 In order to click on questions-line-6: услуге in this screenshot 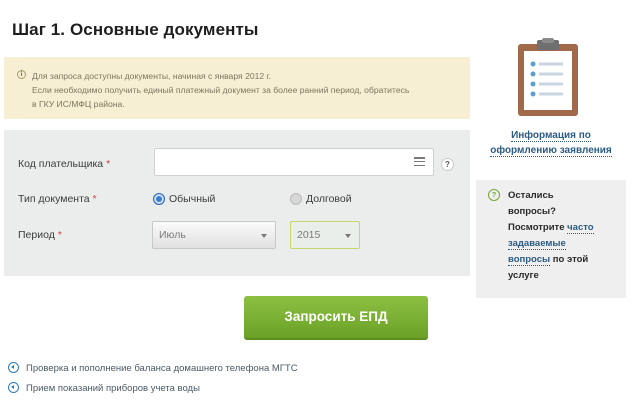, I will do `click(523, 275)`.